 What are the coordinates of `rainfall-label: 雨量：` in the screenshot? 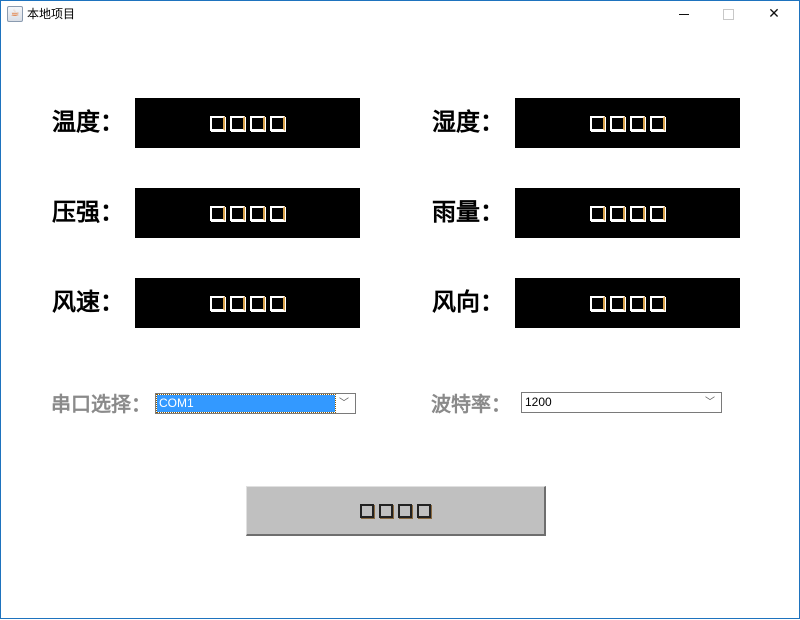 It's located at (468, 212).